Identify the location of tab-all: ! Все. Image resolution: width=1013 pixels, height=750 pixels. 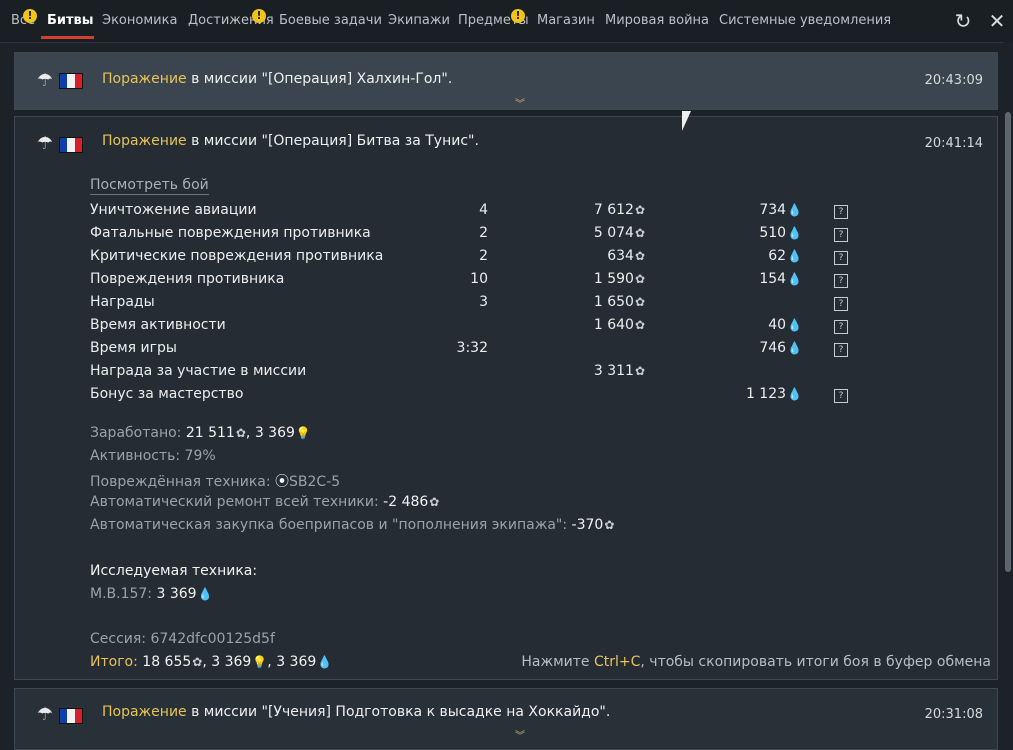
(24, 18).